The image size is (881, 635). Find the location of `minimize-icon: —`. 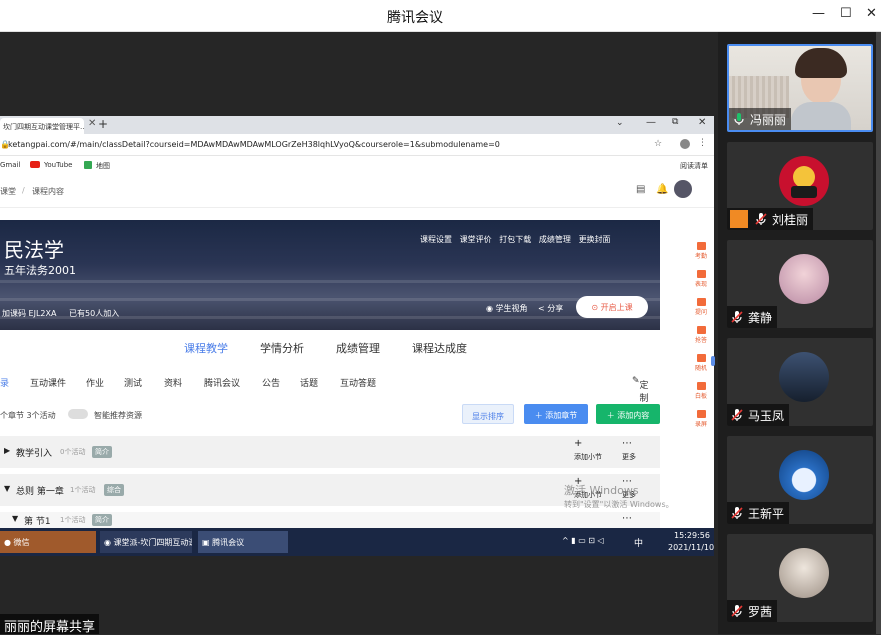

minimize-icon: — is located at coordinates (818, 13).